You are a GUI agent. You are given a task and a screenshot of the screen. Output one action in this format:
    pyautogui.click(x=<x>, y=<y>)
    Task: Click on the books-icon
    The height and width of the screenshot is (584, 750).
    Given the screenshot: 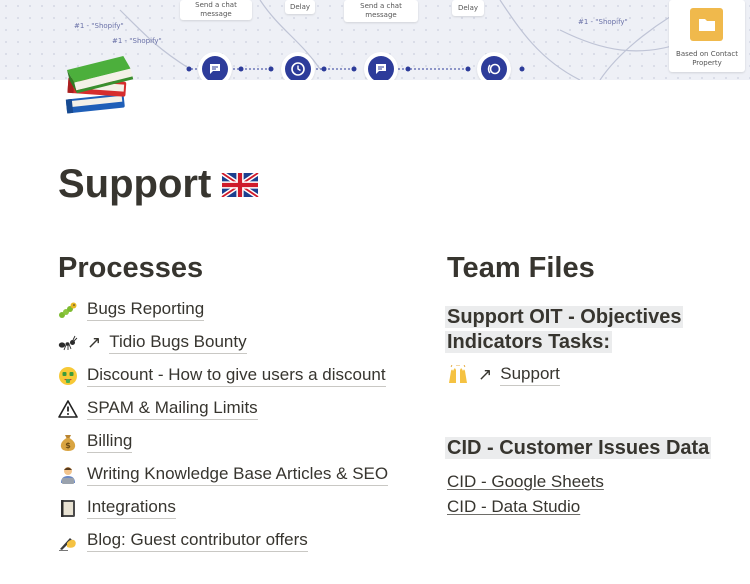 What is the action you would take?
    pyautogui.click(x=100, y=80)
    